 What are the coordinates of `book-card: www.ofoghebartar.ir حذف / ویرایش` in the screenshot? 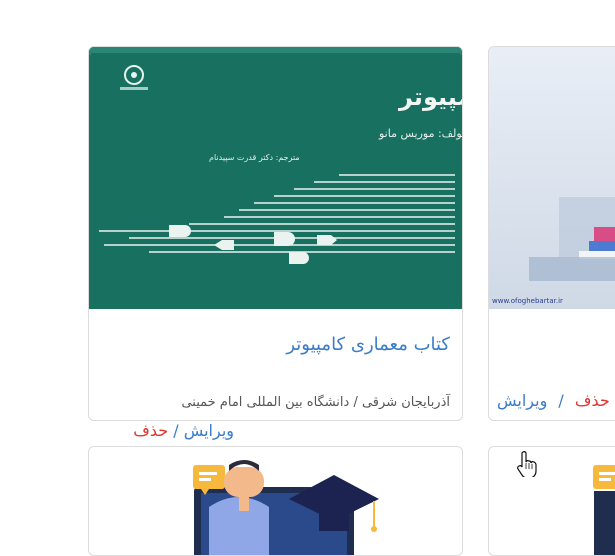 It's located at (551, 233).